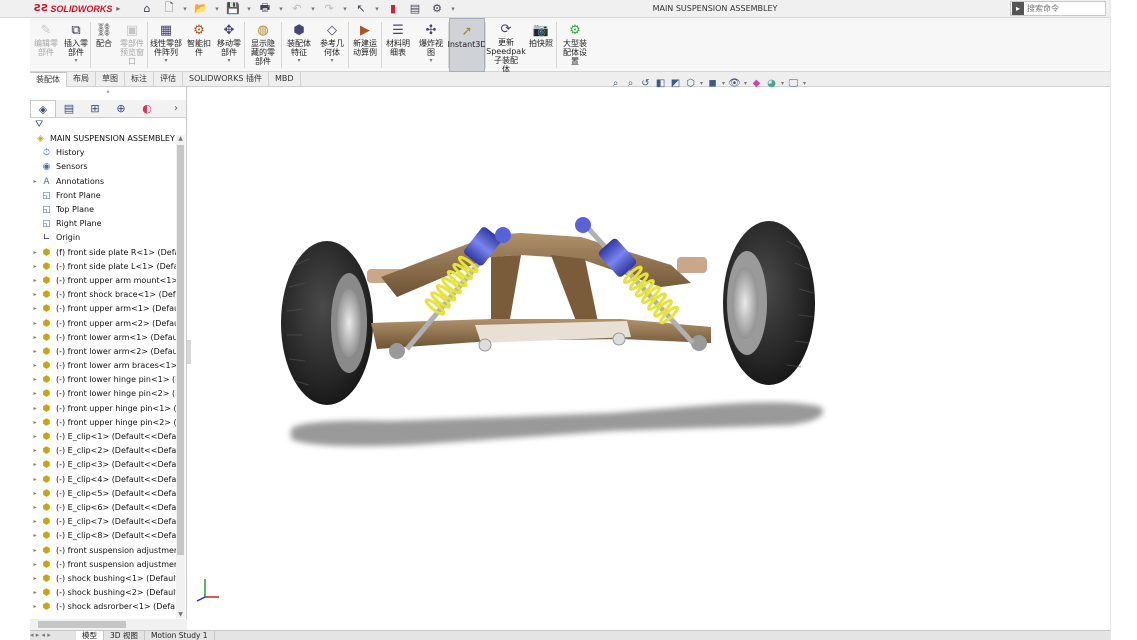 The width and height of the screenshot is (1137, 640). Describe the element at coordinates (199, 45) in the screenshot. I see `ribbon-button-smart-fasteners: ⚙ 智能扣 件` at that location.